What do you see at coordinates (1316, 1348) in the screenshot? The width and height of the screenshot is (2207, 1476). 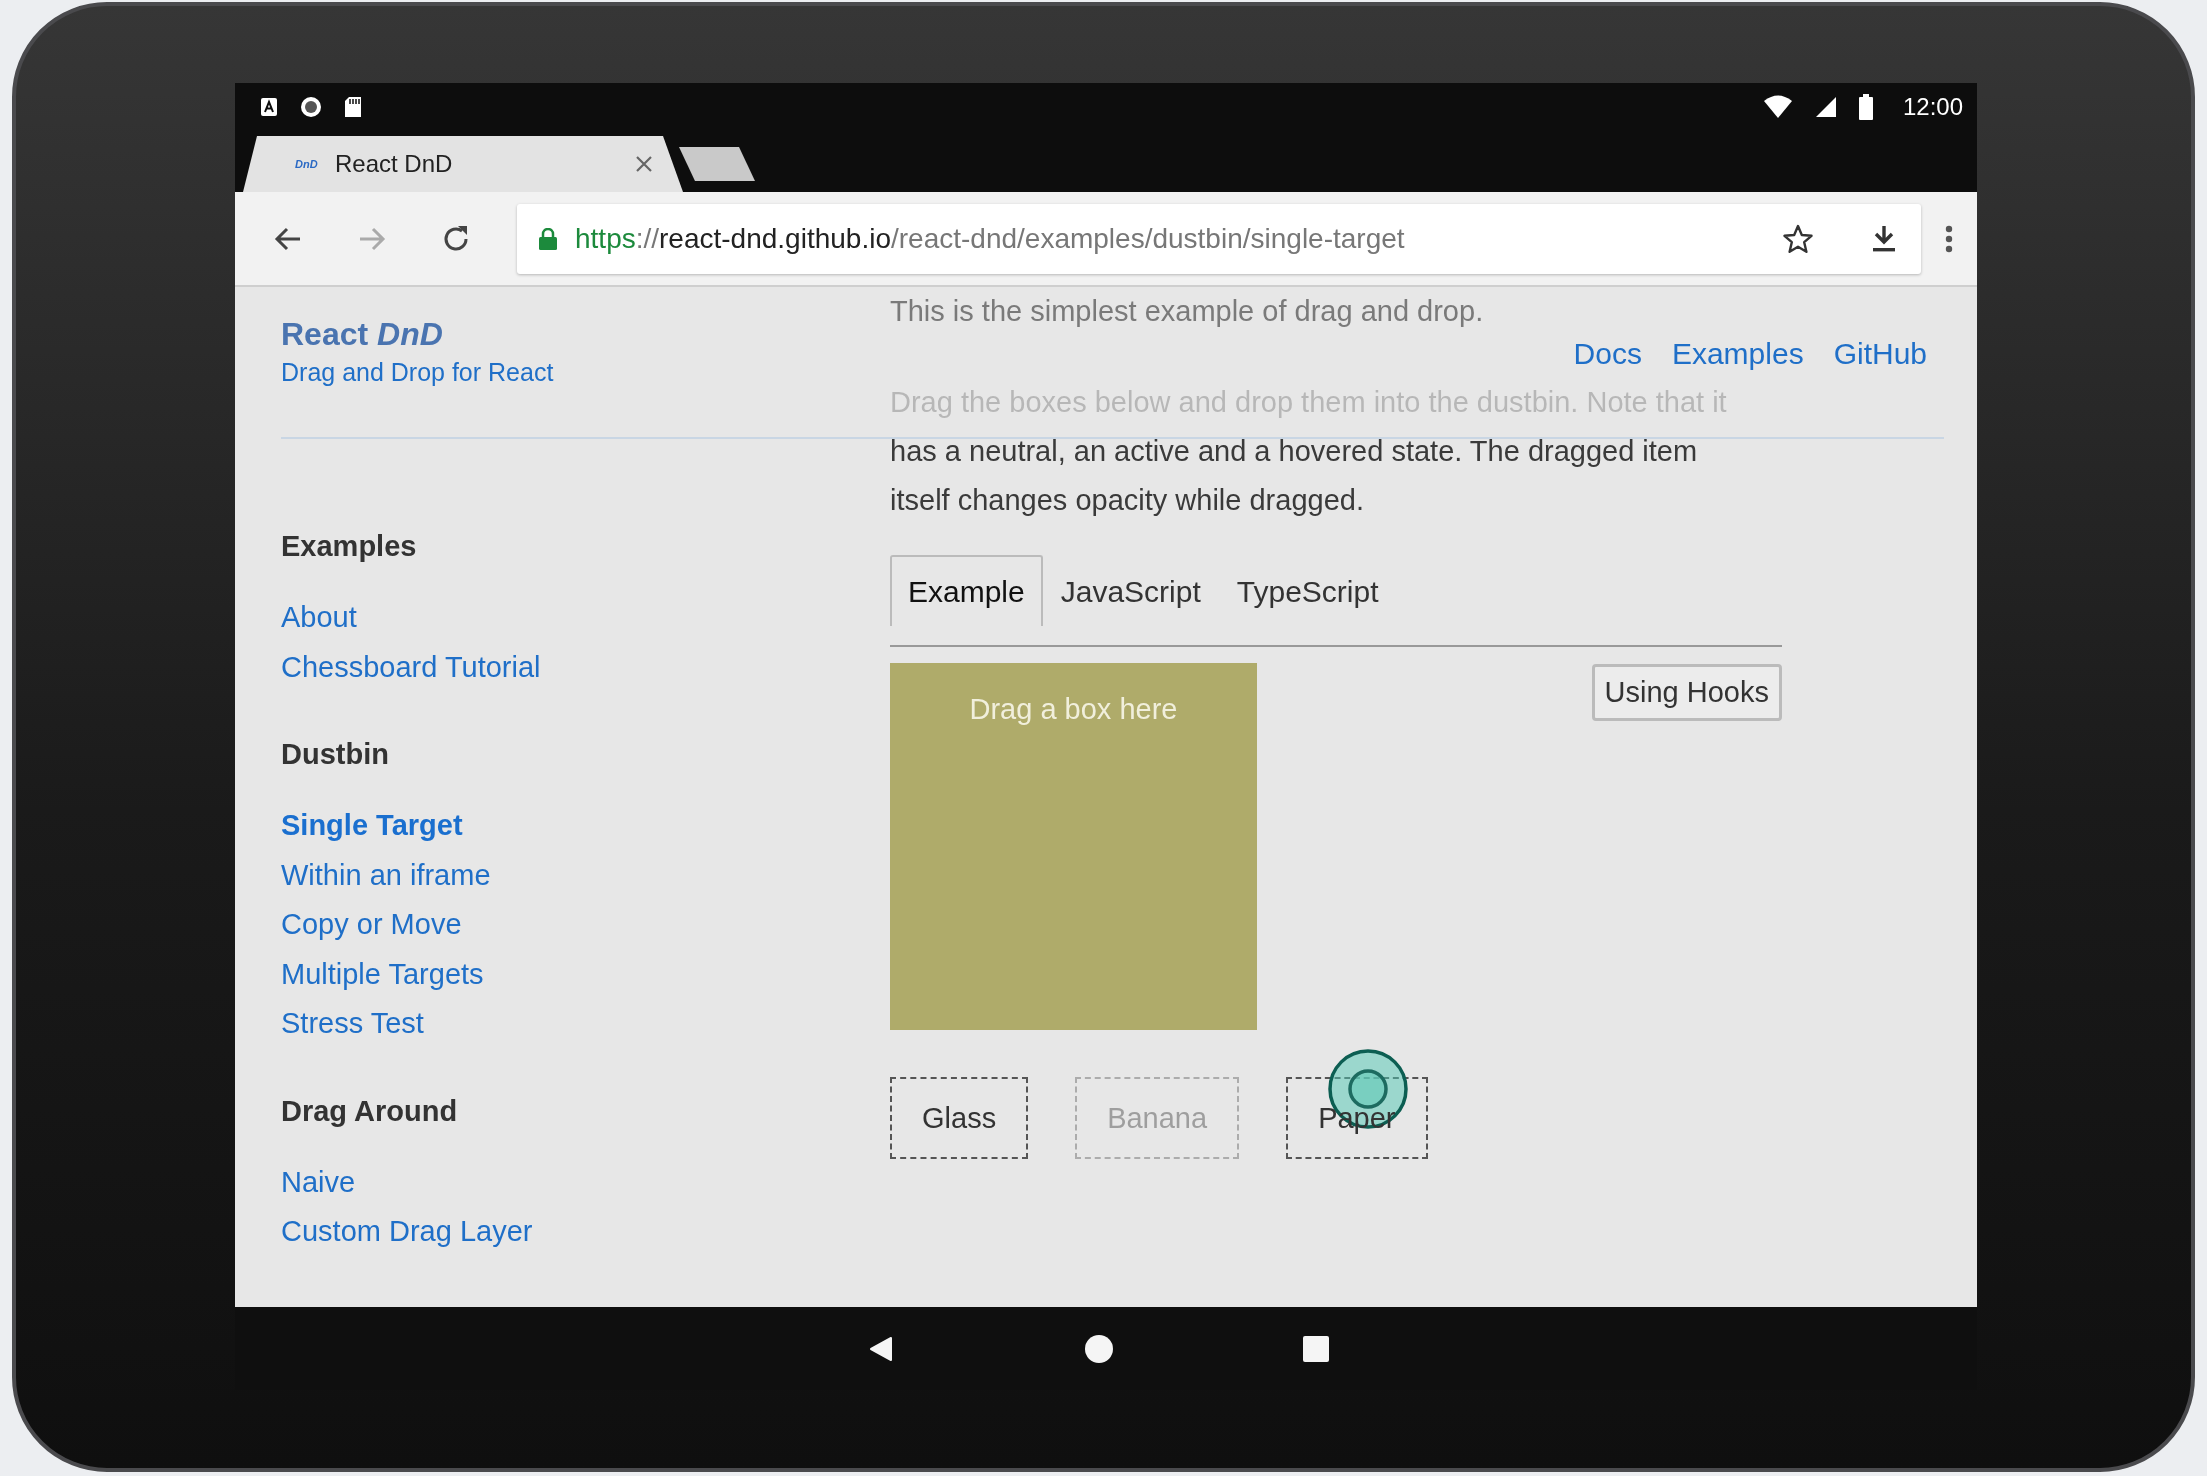 I see `recents-icon` at bounding box center [1316, 1348].